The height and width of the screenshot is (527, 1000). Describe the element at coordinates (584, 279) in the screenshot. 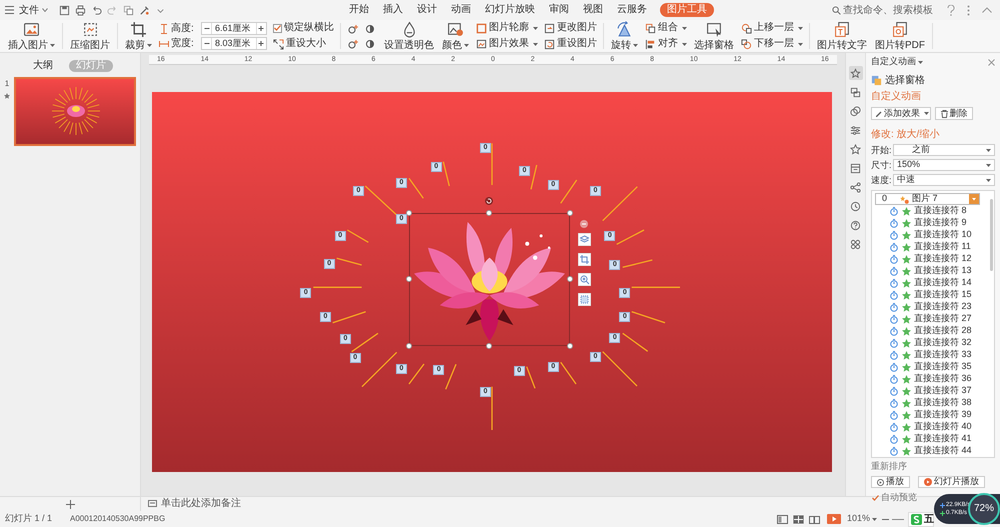

I see `zoom-in-icon` at that location.